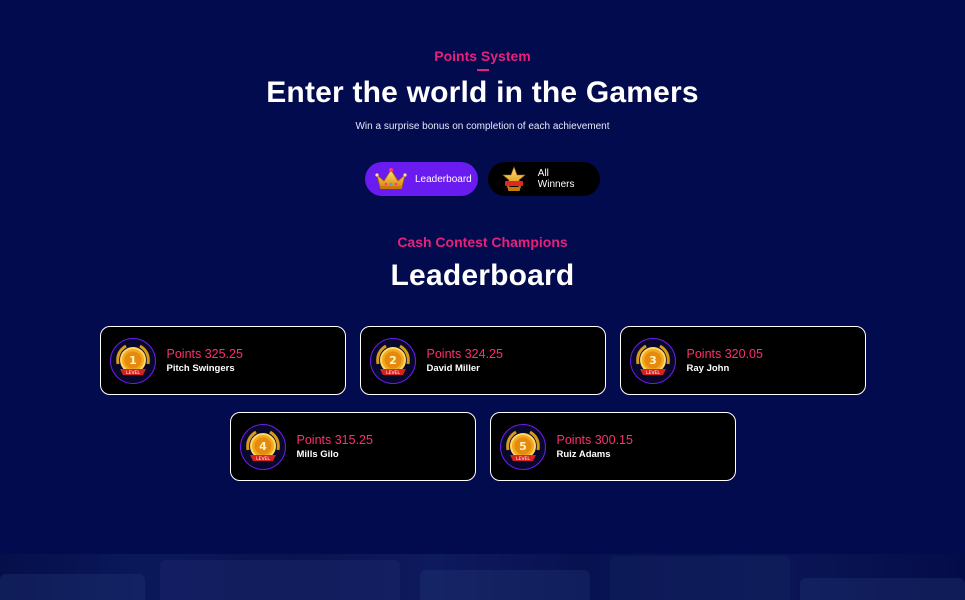  What do you see at coordinates (482, 577) in the screenshot?
I see `background-image-strip` at bounding box center [482, 577].